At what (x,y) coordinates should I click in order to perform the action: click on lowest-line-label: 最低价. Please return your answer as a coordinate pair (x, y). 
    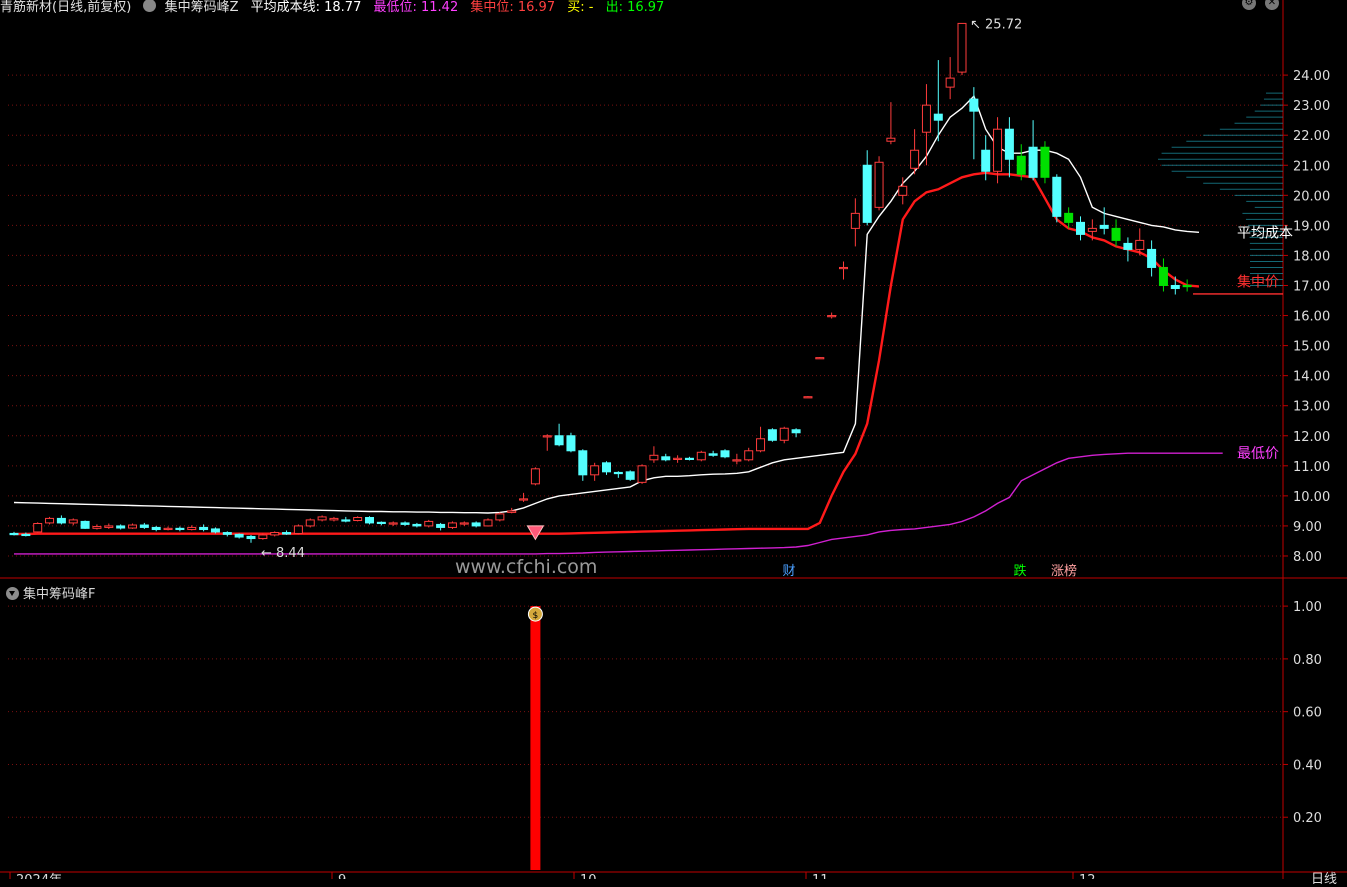
    Looking at the image, I should click on (1258, 454).